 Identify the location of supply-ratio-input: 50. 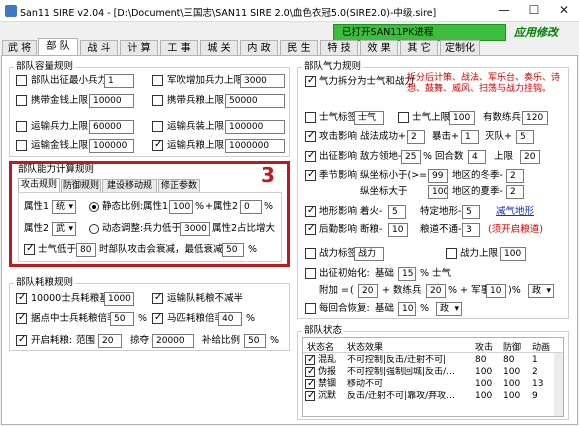
(255, 341).